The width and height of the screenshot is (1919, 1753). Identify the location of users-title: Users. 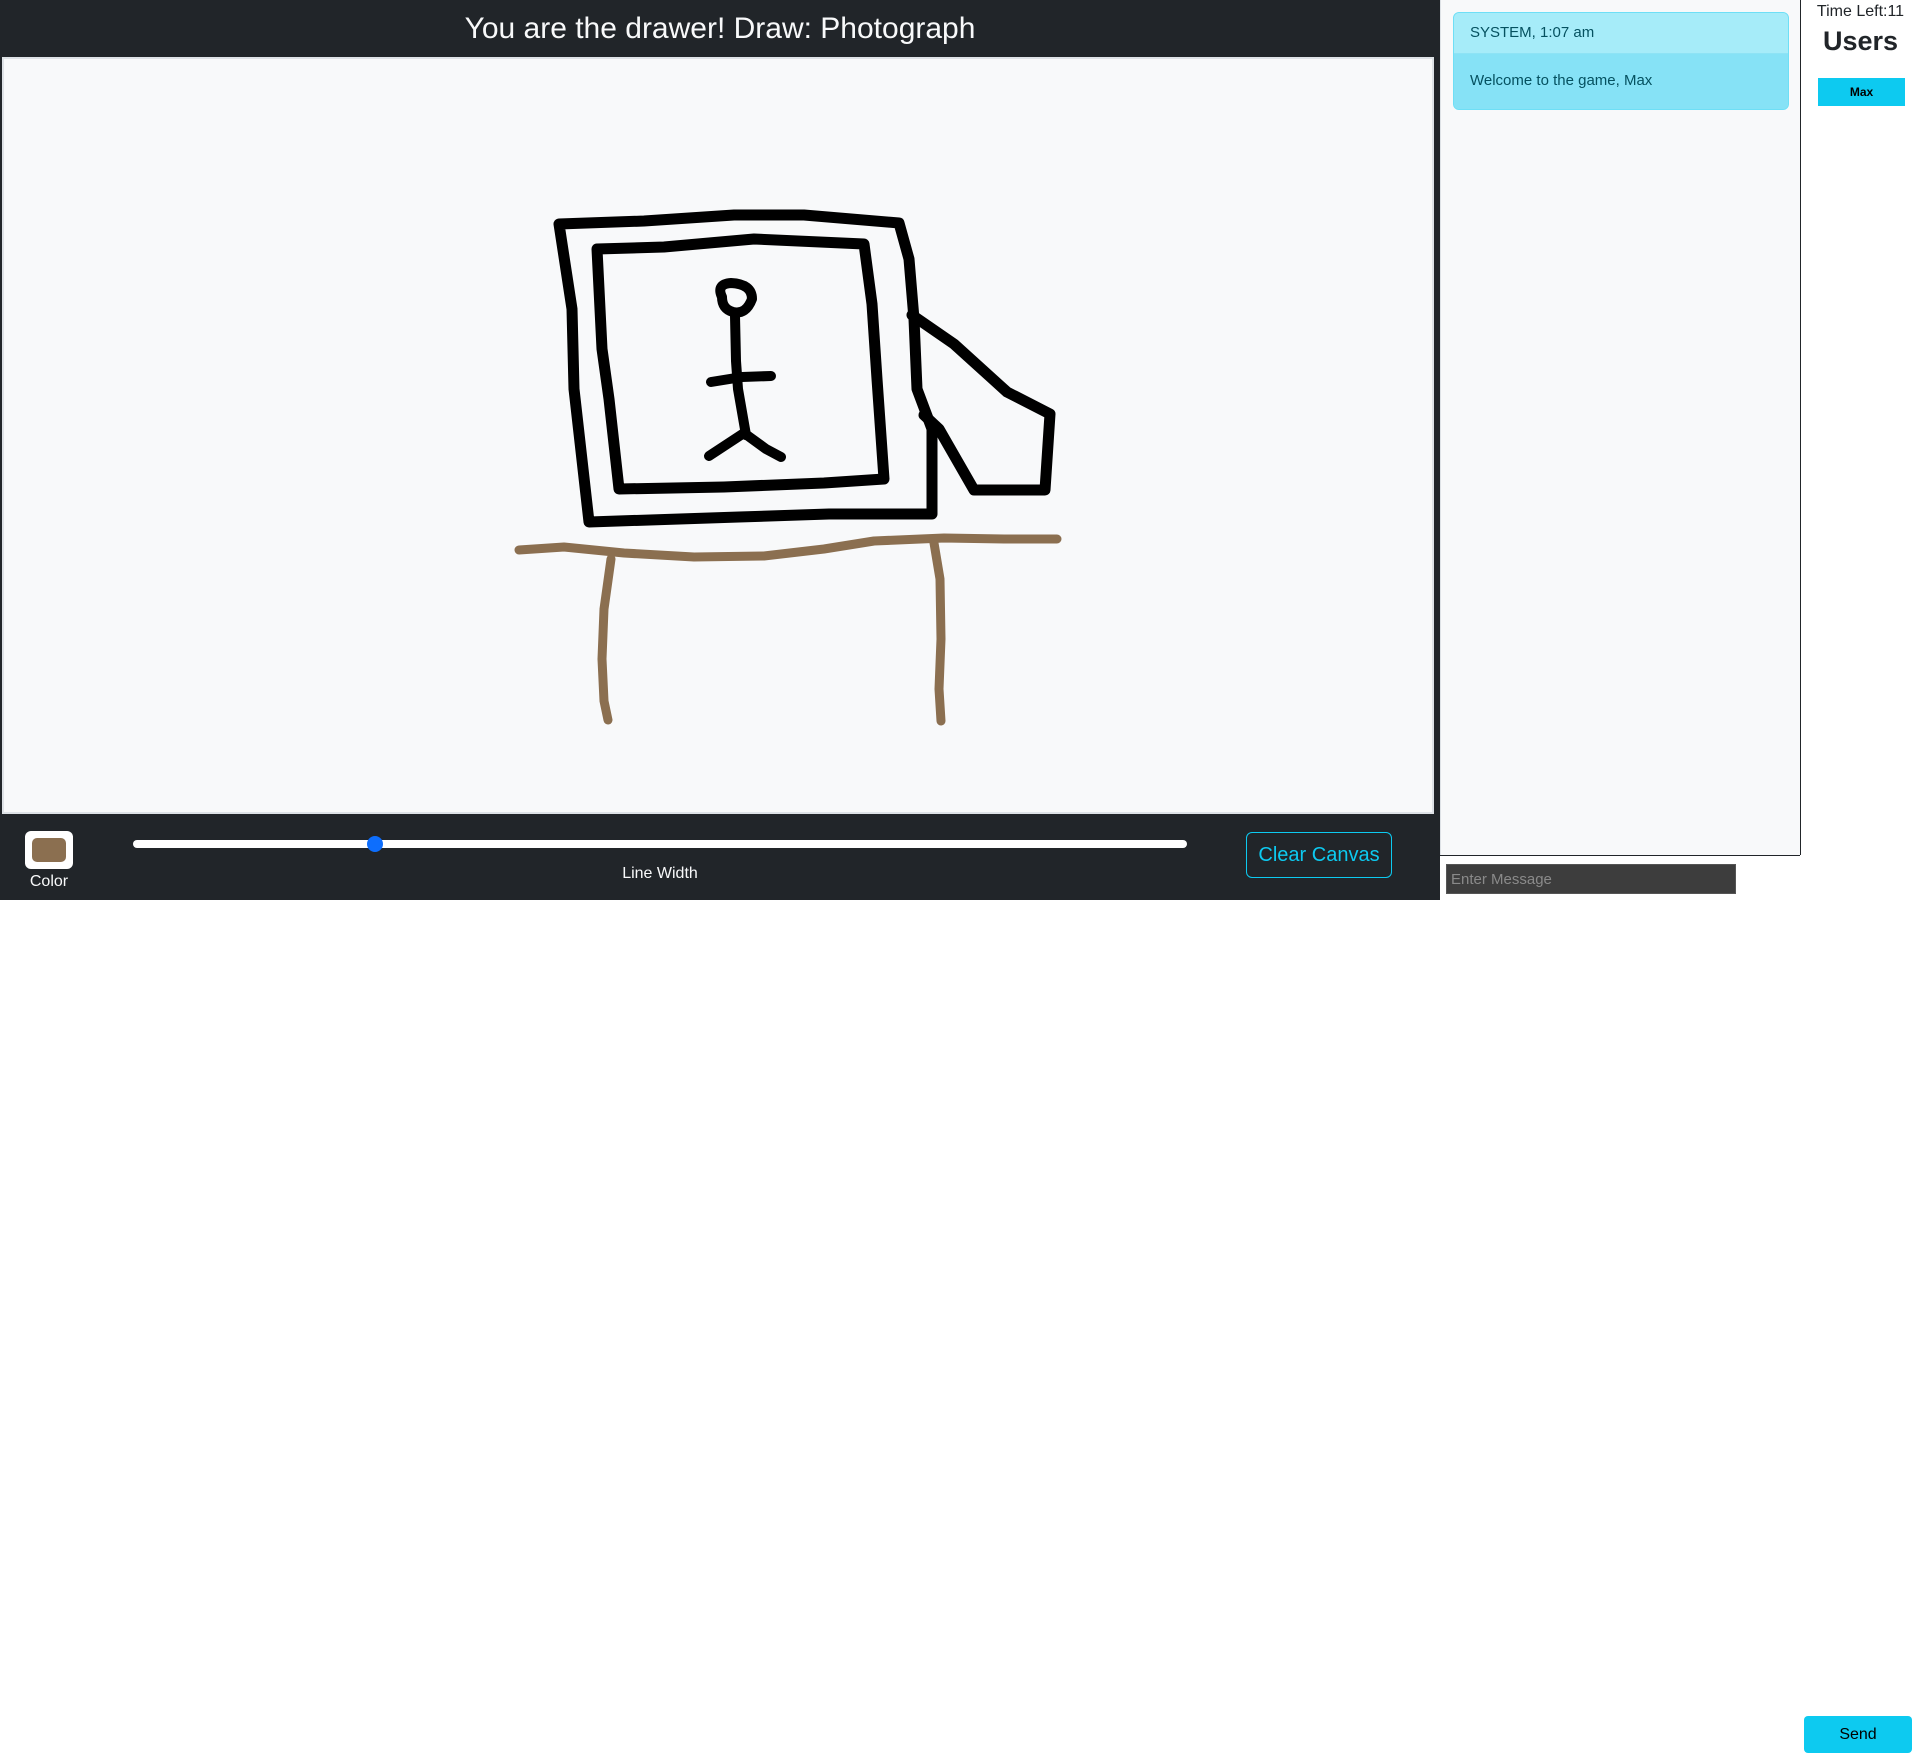
(1860, 41).